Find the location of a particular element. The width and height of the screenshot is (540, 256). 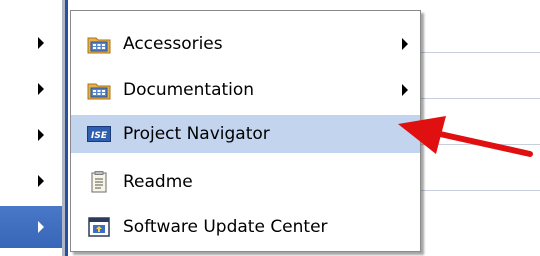

annotation-arrow-icon is located at coordinates (465, 136).